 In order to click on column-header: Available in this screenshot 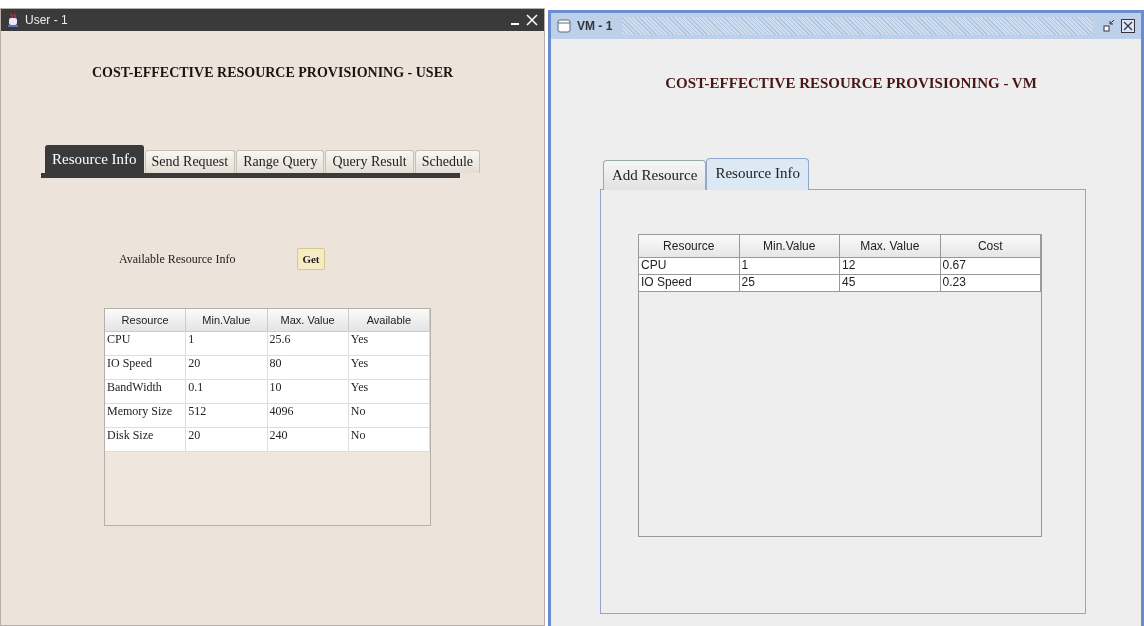, I will do `click(389, 320)`.